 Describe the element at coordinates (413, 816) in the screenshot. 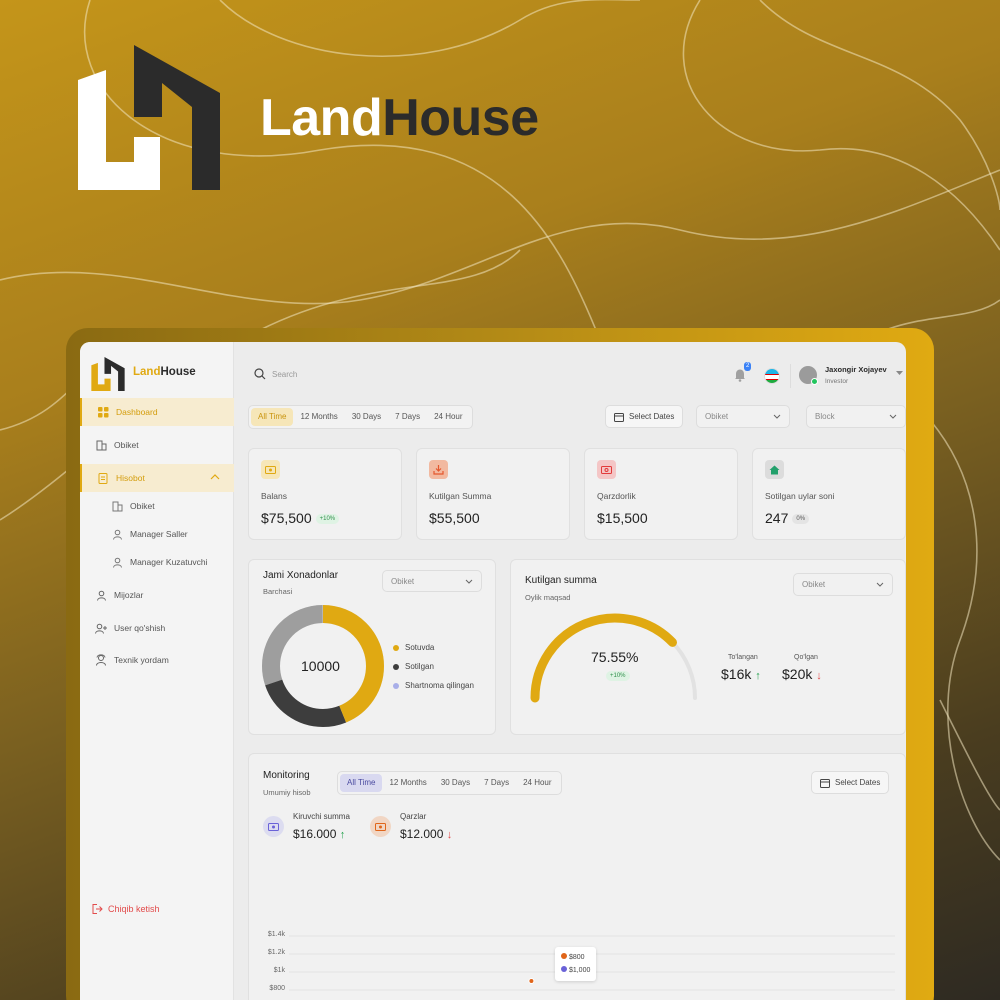

I see `debts-label: Qarzlar` at that location.